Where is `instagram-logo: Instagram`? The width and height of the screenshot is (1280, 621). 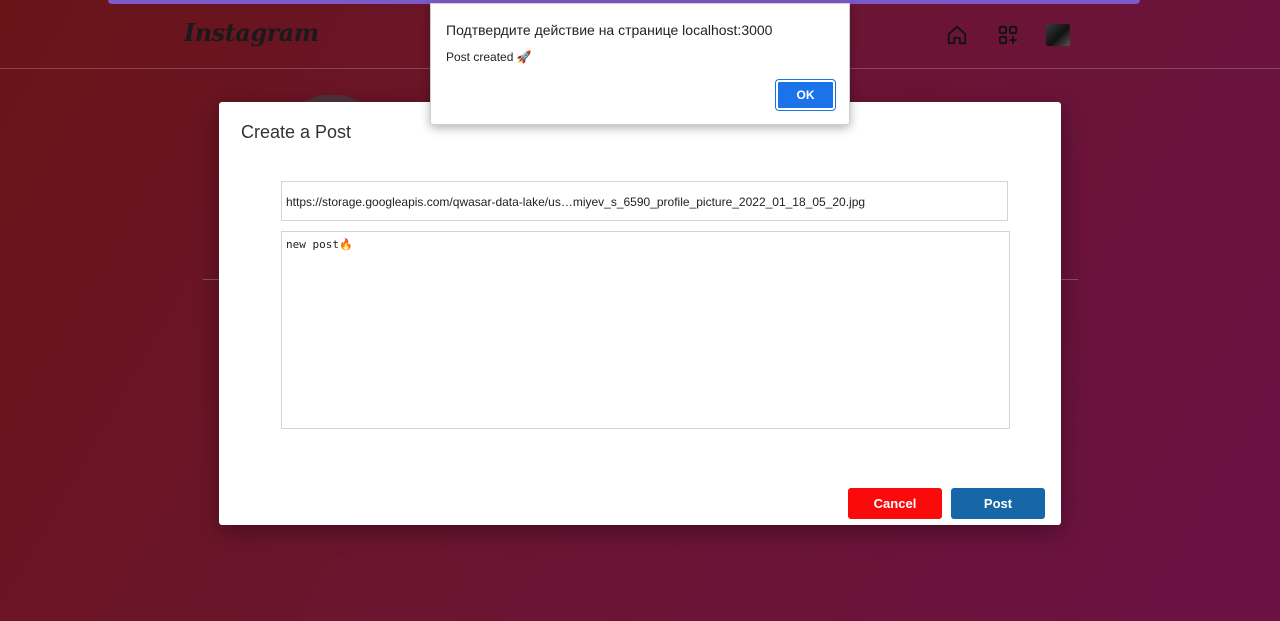 instagram-logo: Instagram is located at coordinates (251, 32).